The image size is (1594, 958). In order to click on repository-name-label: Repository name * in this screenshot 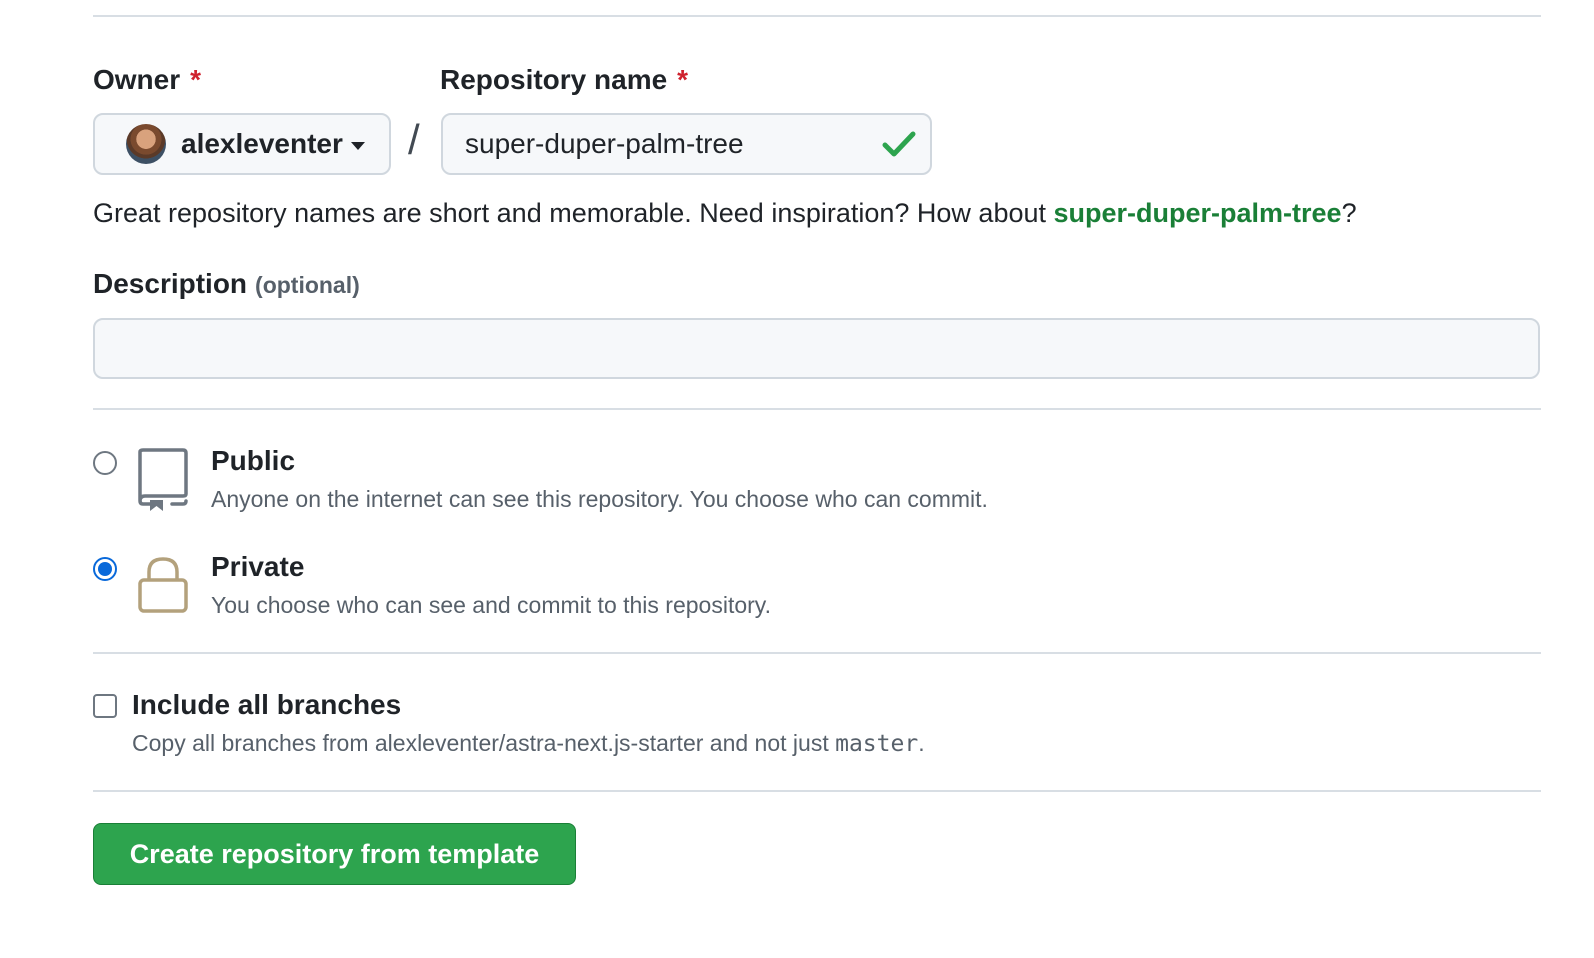, I will do `click(564, 80)`.